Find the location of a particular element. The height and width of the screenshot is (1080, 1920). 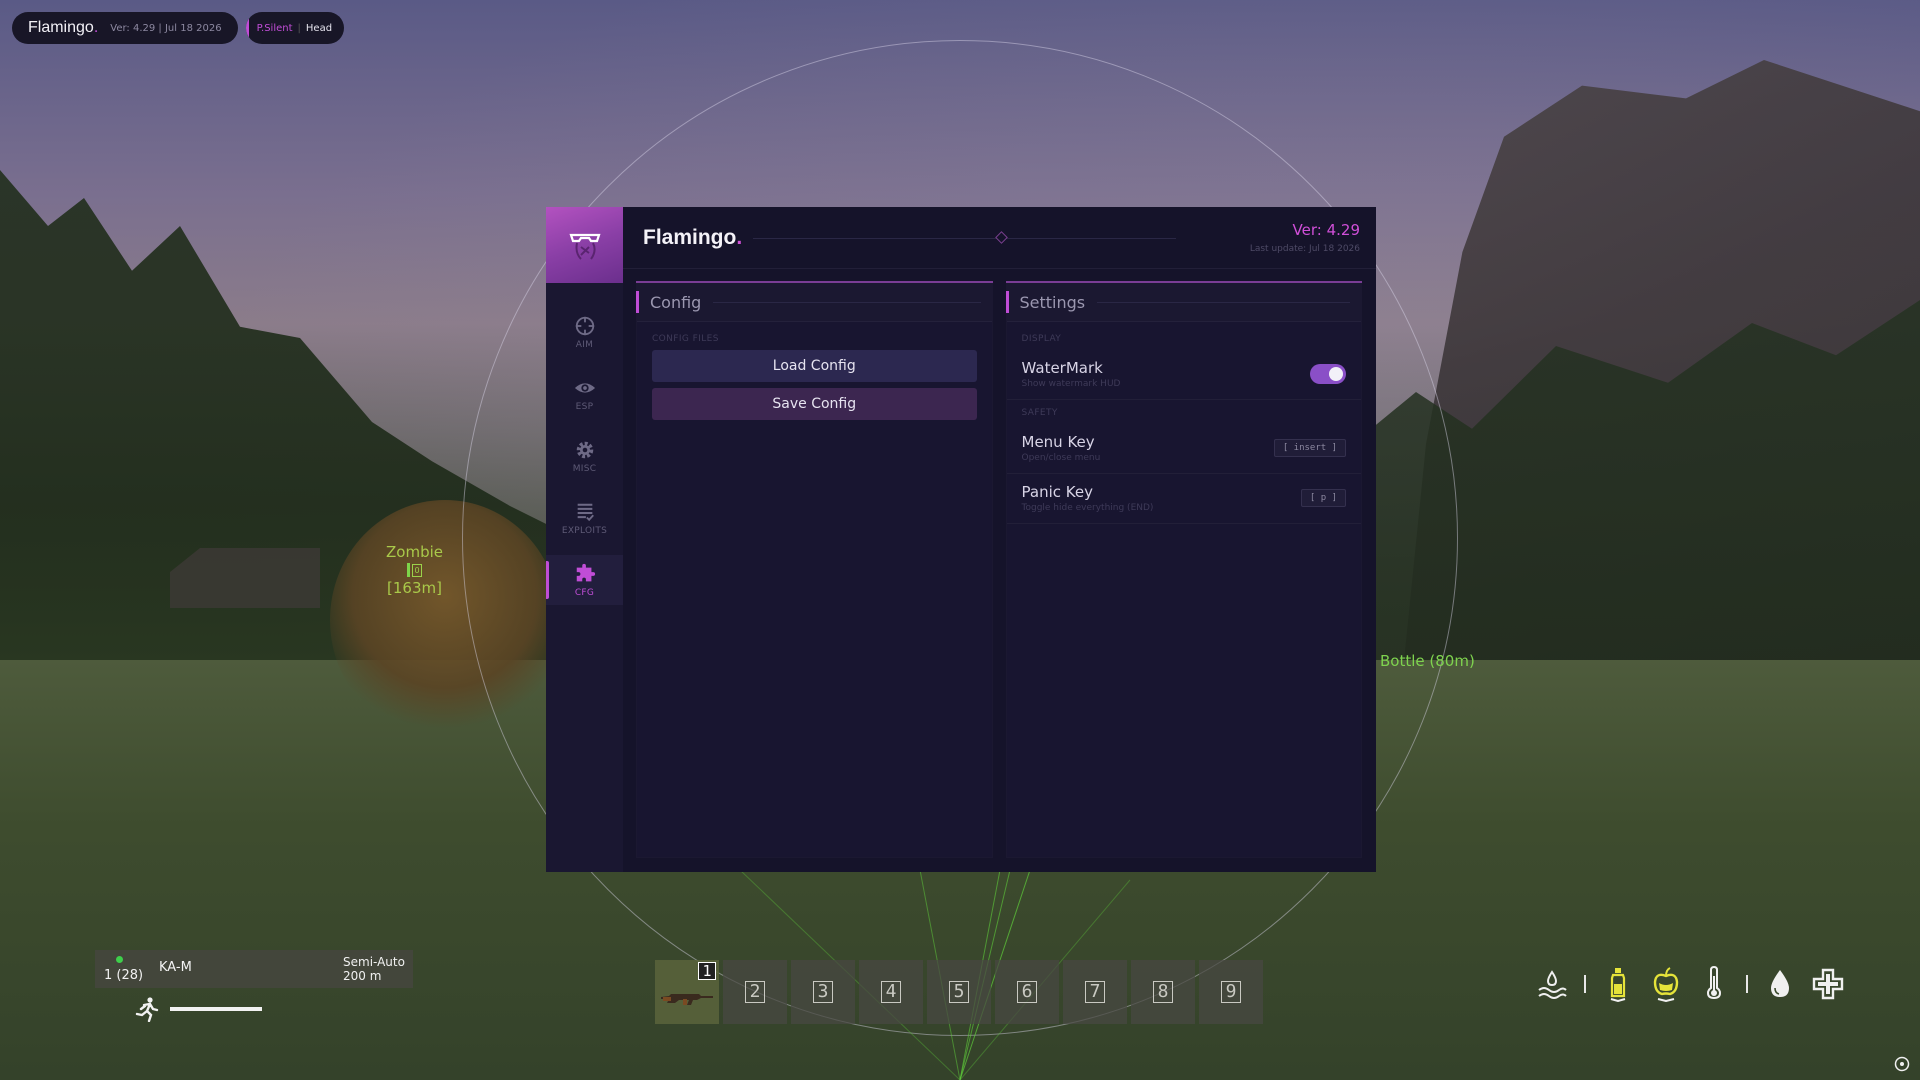

esp-zombie-distance: [163m] is located at coordinates (414, 588).